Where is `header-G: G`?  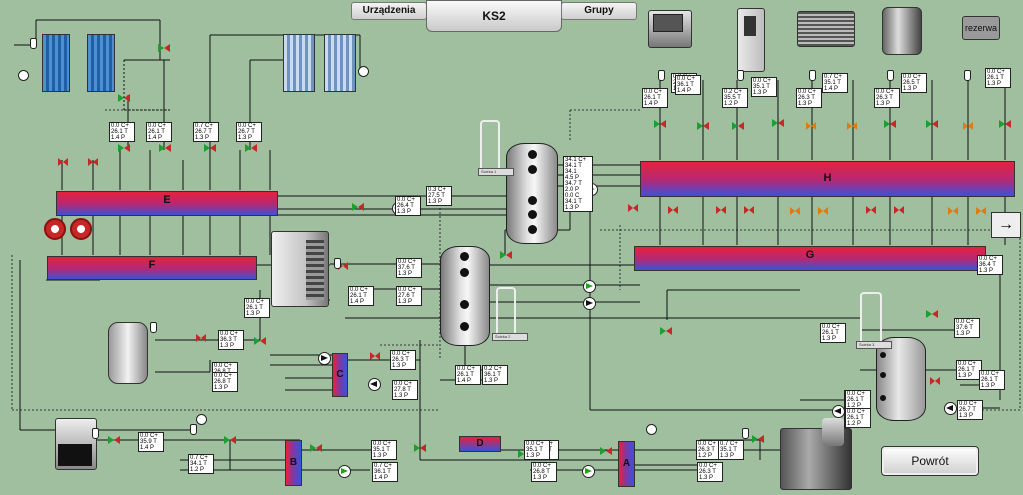
header-G: G is located at coordinates (810, 258).